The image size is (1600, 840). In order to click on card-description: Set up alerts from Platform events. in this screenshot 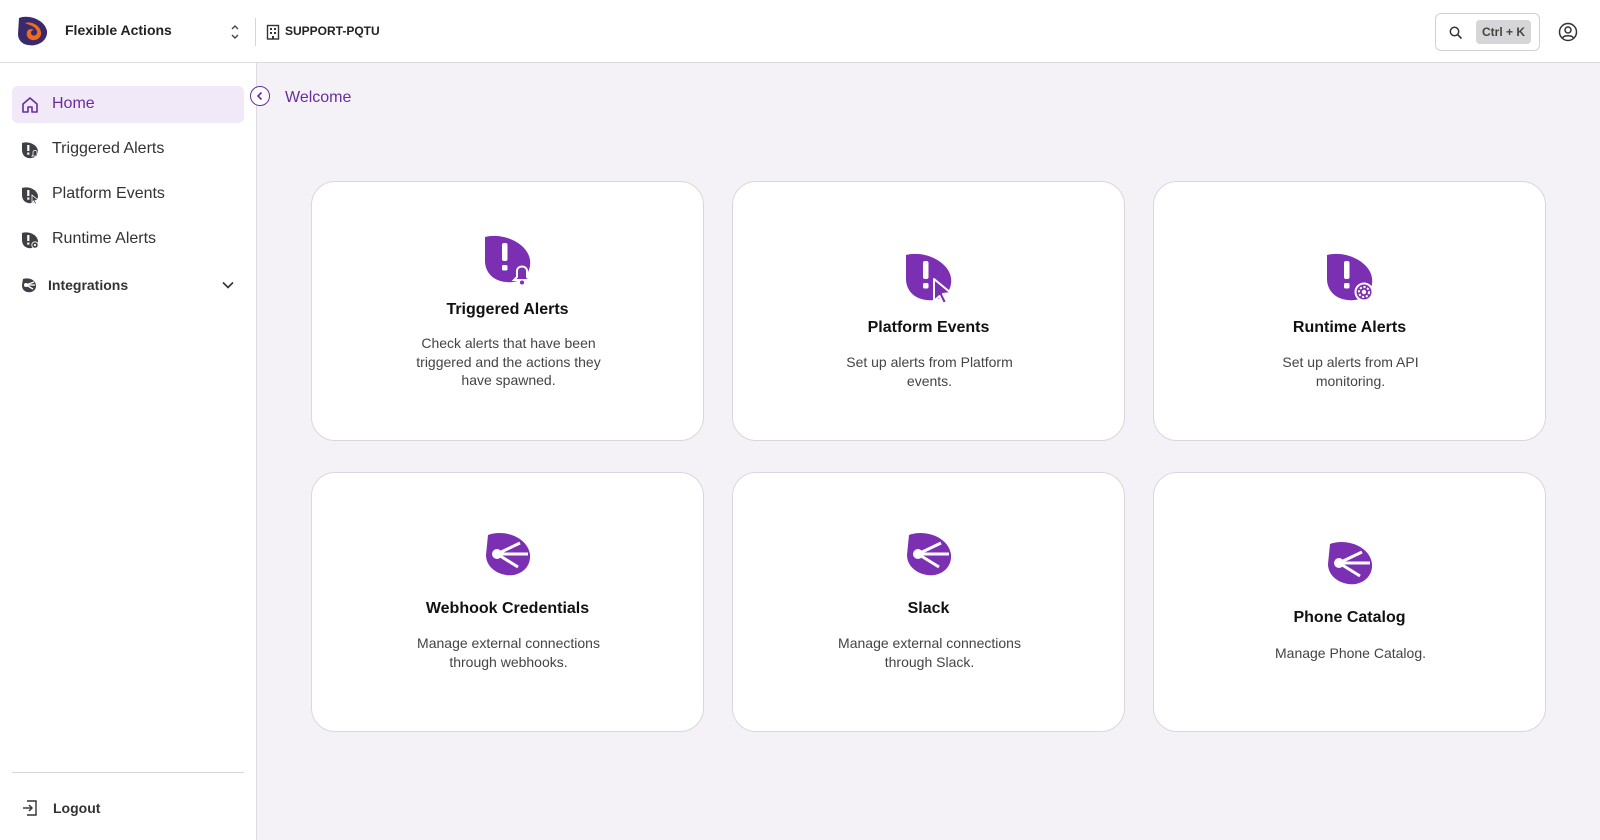, I will do `click(929, 371)`.